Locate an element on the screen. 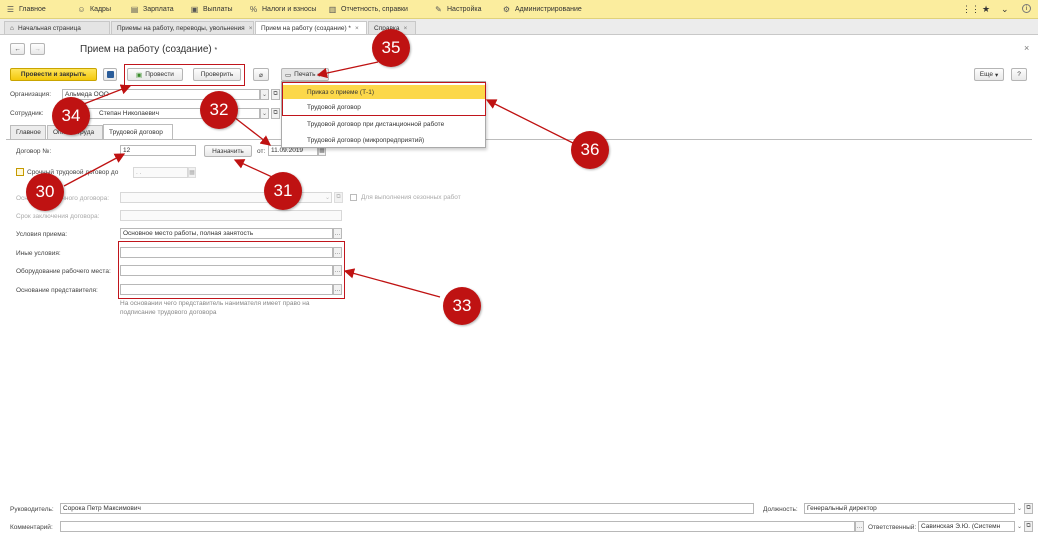  save-button is located at coordinates (110, 74).